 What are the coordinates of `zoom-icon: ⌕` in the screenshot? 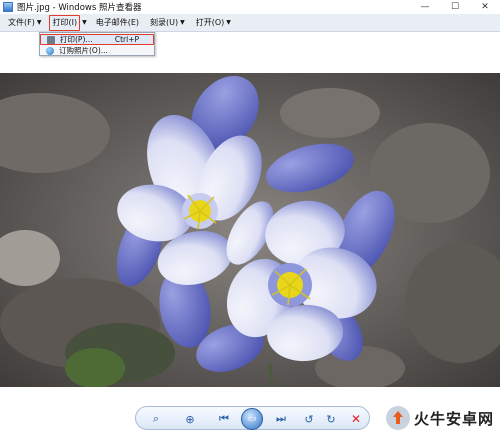 It's located at (156, 419).